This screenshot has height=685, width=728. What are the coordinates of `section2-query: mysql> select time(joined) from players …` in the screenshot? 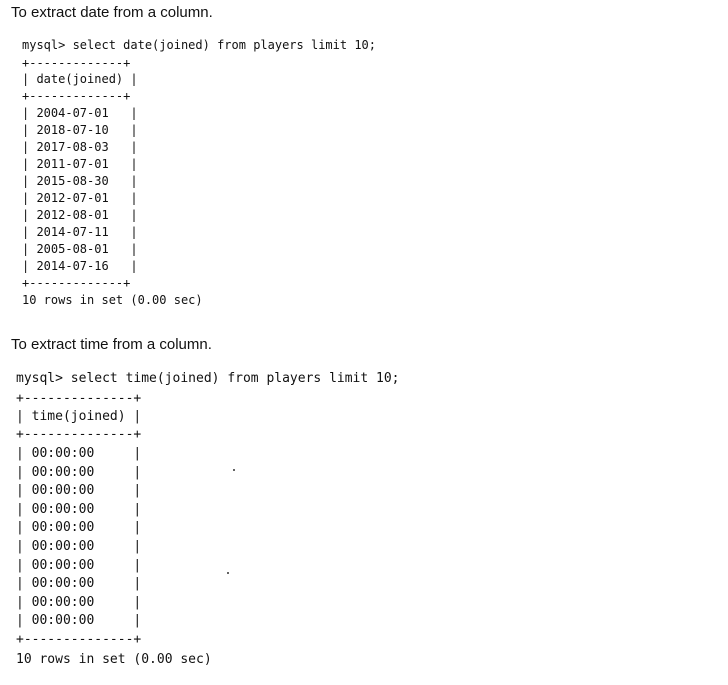 It's located at (208, 378).